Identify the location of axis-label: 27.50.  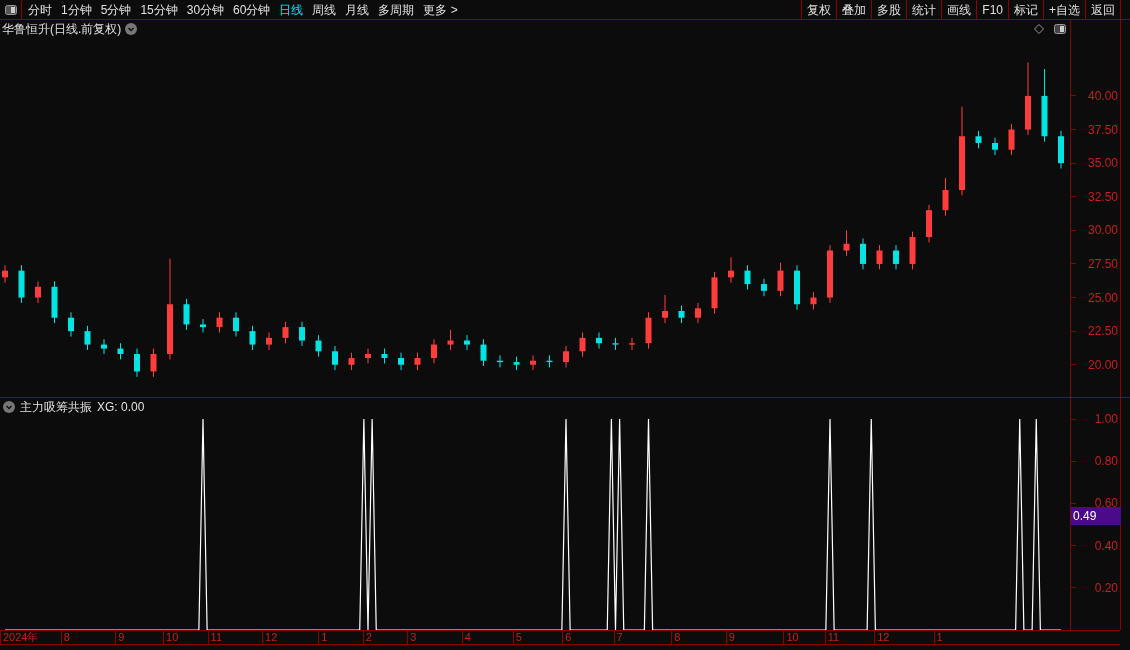
(1102, 263).